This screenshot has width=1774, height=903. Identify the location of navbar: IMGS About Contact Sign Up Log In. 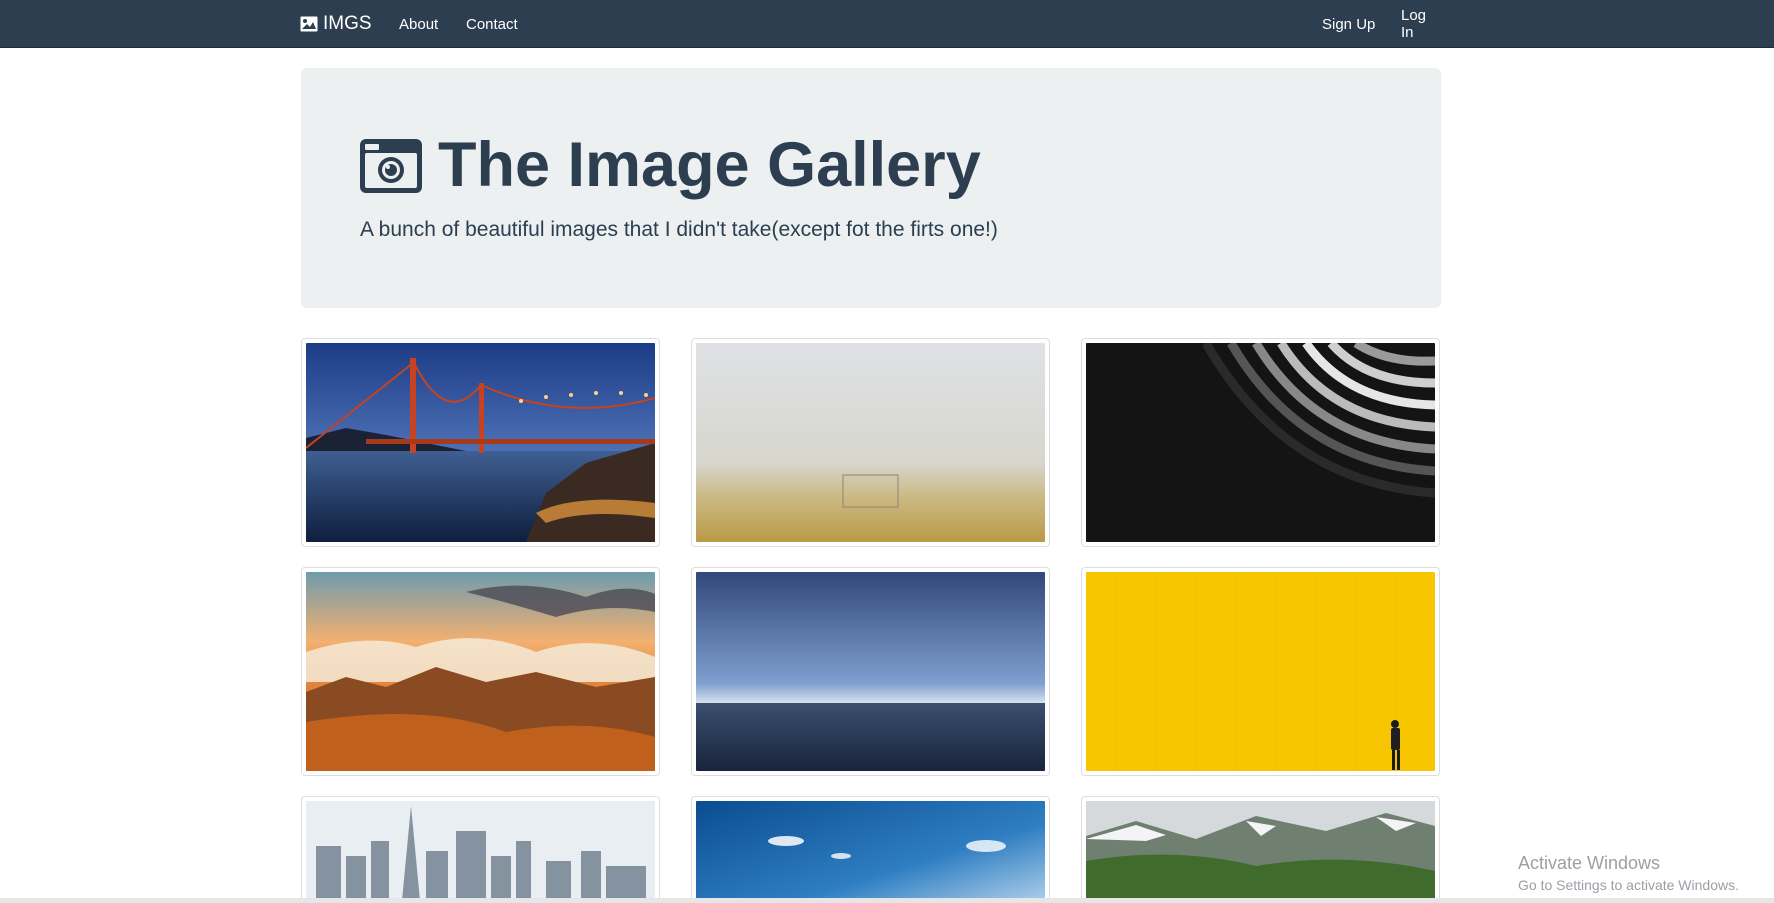
(887, 24).